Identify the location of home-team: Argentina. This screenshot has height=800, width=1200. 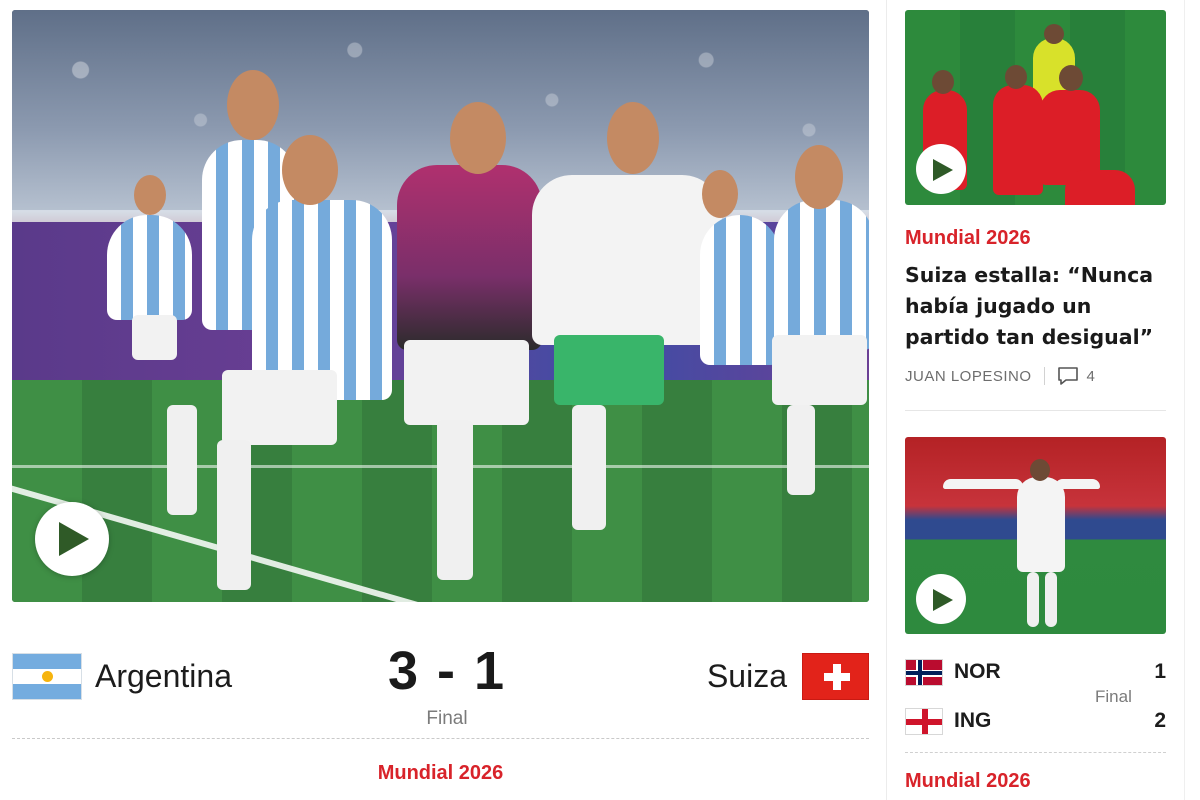
(122, 676).